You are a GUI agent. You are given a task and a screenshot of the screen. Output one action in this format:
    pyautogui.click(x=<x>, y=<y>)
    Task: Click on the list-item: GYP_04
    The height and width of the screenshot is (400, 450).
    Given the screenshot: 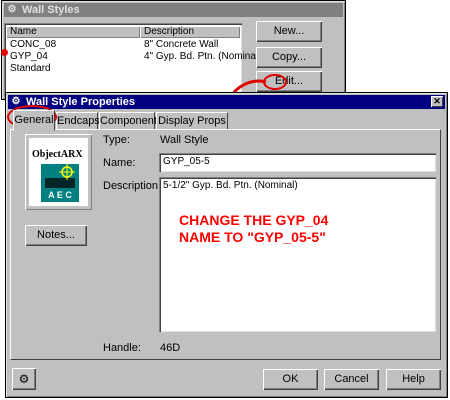 What is the action you would take?
    pyautogui.click(x=29, y=57)
    